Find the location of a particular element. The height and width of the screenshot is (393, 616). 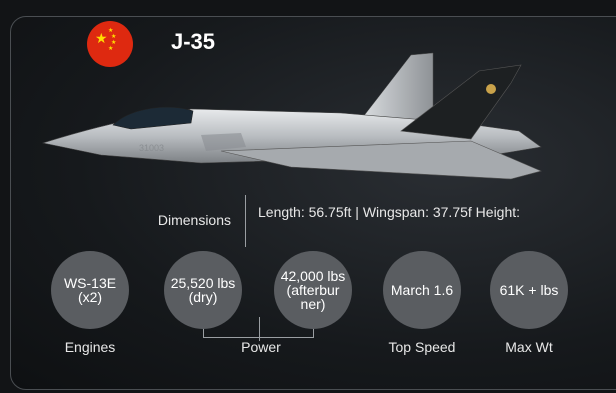

top-speed-label: Top Speed is located at coordinates (422, 347).